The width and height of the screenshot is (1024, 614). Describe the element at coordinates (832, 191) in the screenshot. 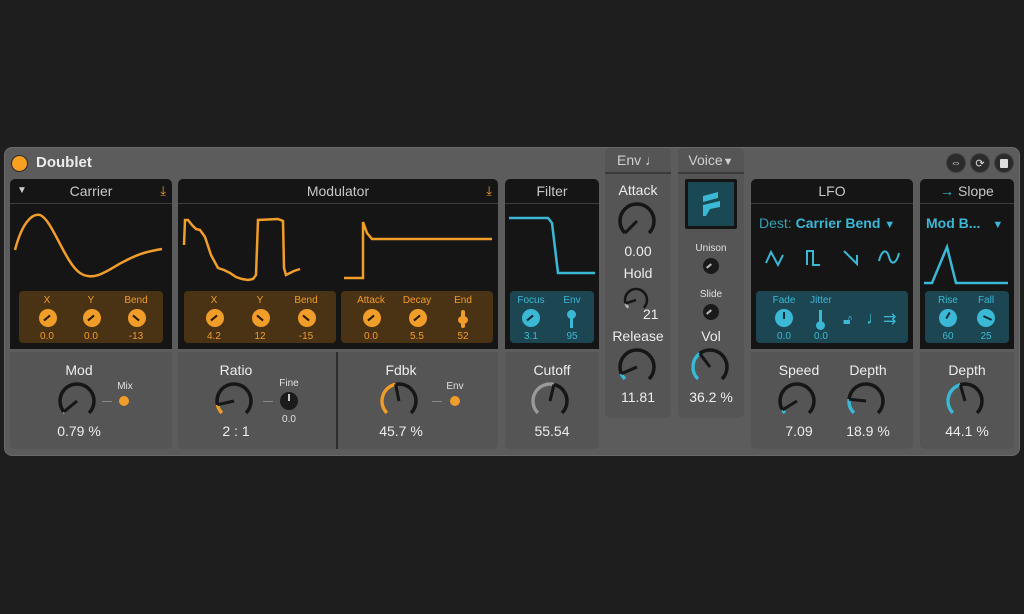

I see `lfo-title: LFO` at that location.